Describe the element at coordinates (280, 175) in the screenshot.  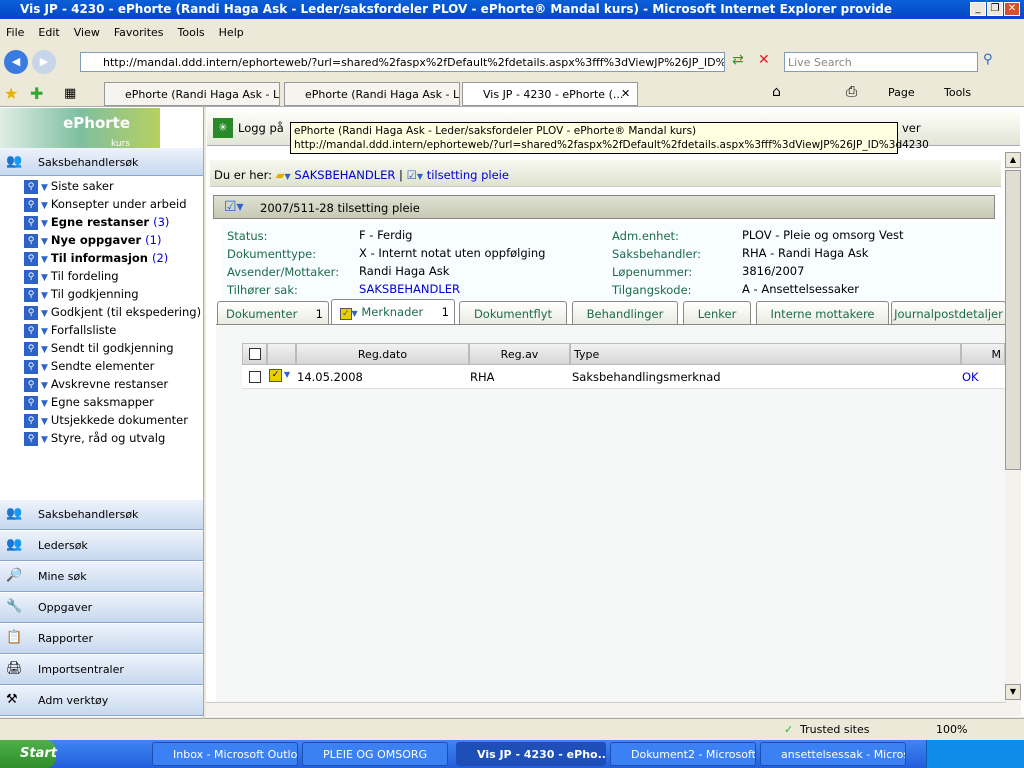
I see `folder-icon: ▰` at that location.